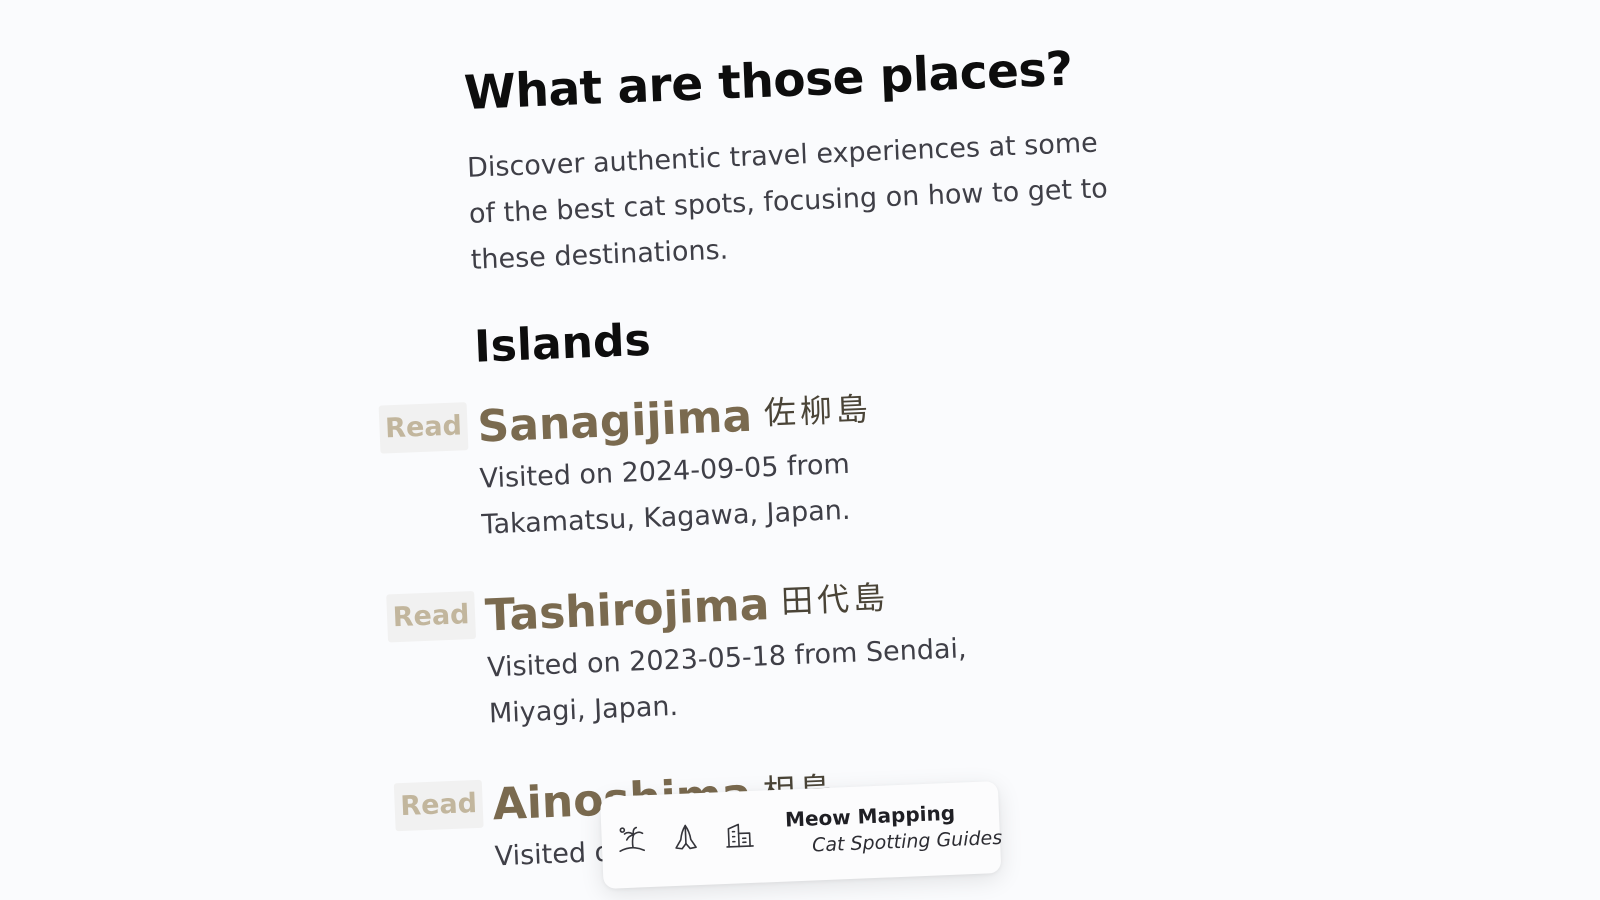 The image size is (1600, 900). Describe the element at coordinates (627, 610) in the screenshot. I see `entry-name: Tashirojima` at that location.